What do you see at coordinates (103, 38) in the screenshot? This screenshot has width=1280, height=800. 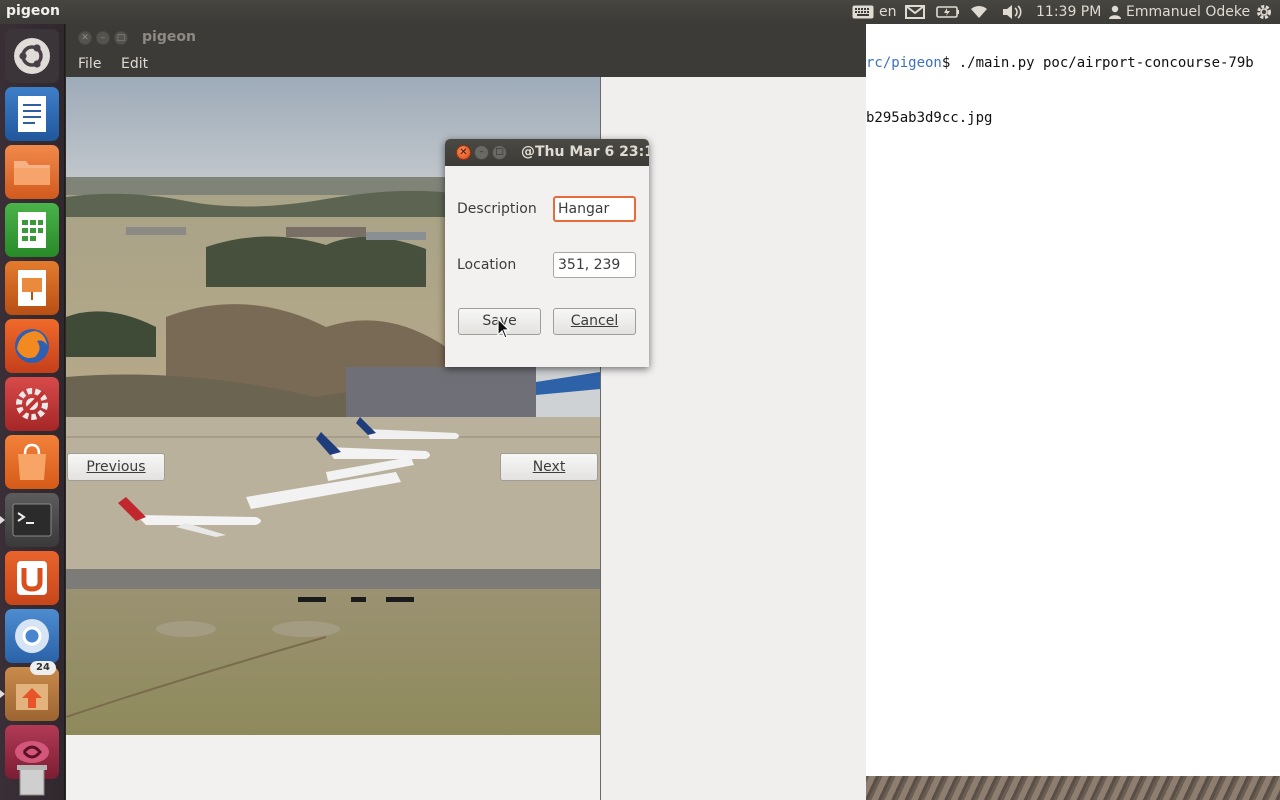 I see `minimize-icon: –` at bounding box center [103, 38].